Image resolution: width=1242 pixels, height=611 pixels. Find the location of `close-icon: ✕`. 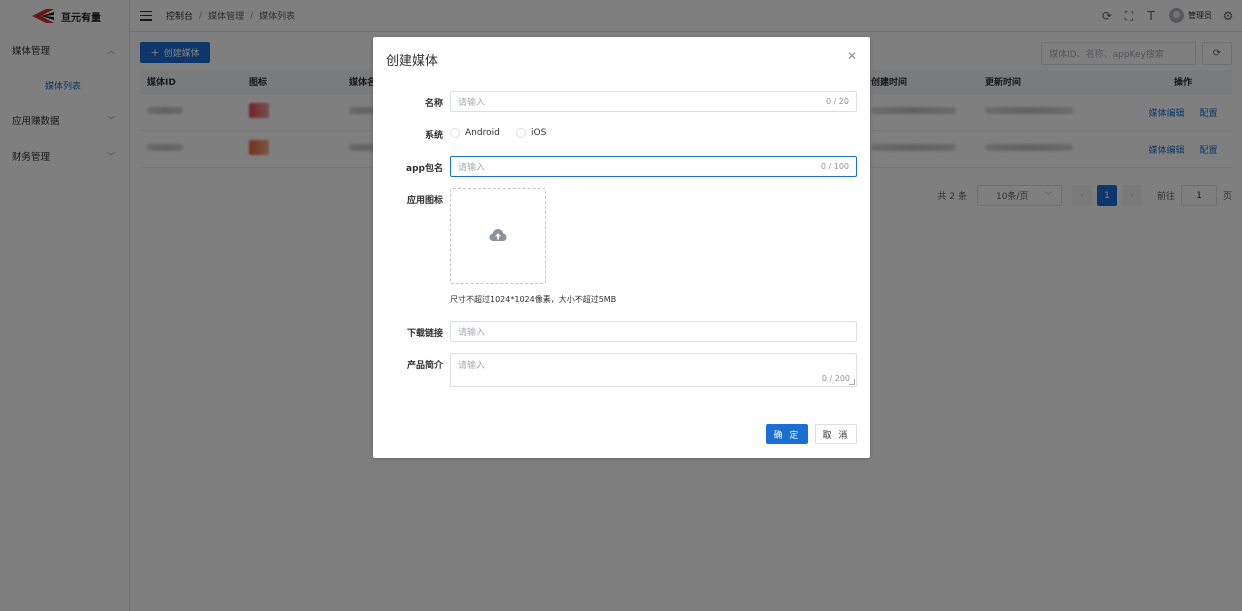

close-icon: ✕ is located at coordinates (852, 56).